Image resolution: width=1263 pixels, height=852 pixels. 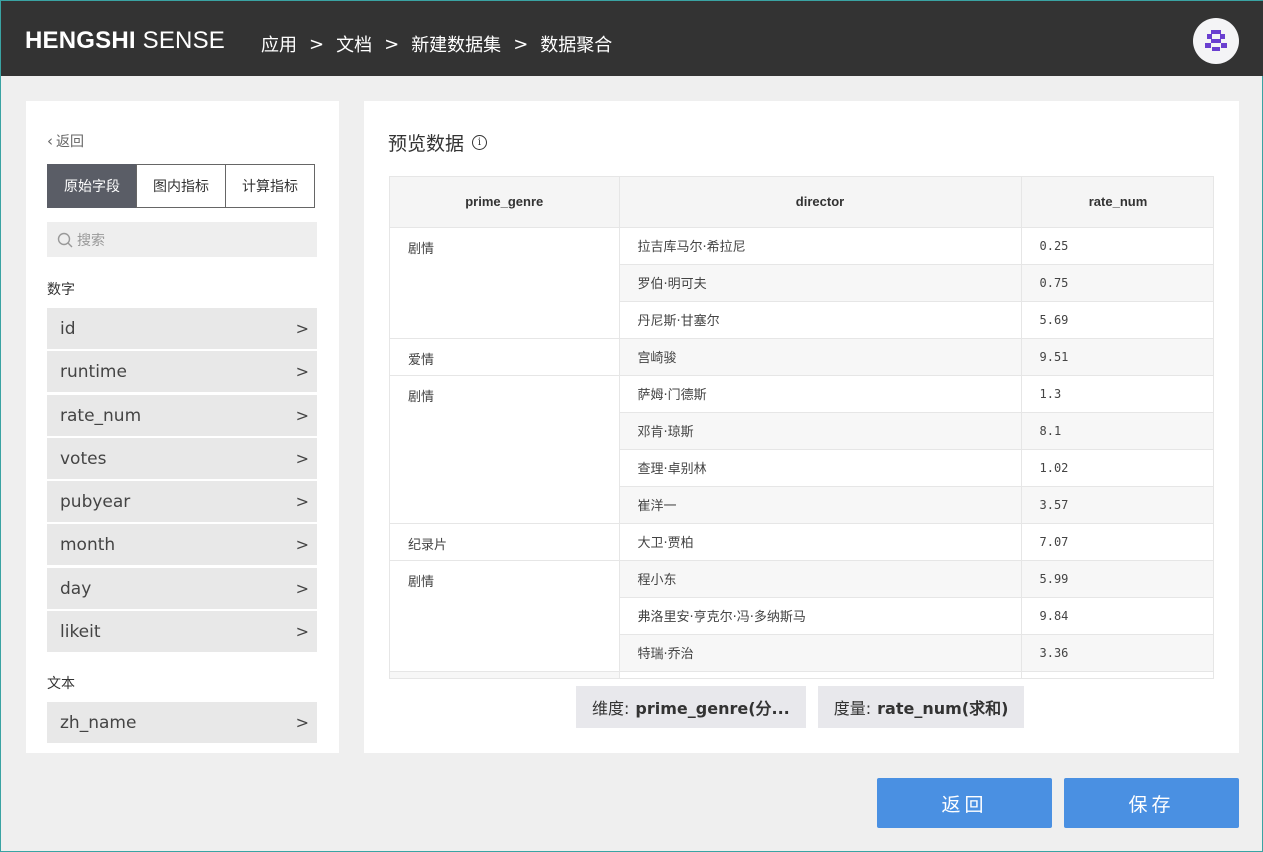 What do you see at coordinates (83, 458) in the screenshot?
I see `field-label: votes` at bounding box center [83, 458].